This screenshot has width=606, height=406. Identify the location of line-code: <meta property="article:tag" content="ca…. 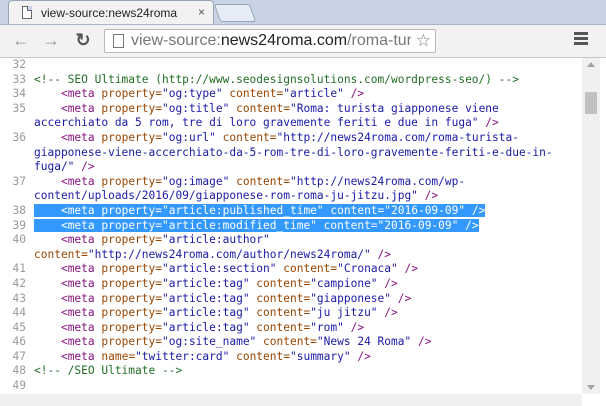
(304, 284).